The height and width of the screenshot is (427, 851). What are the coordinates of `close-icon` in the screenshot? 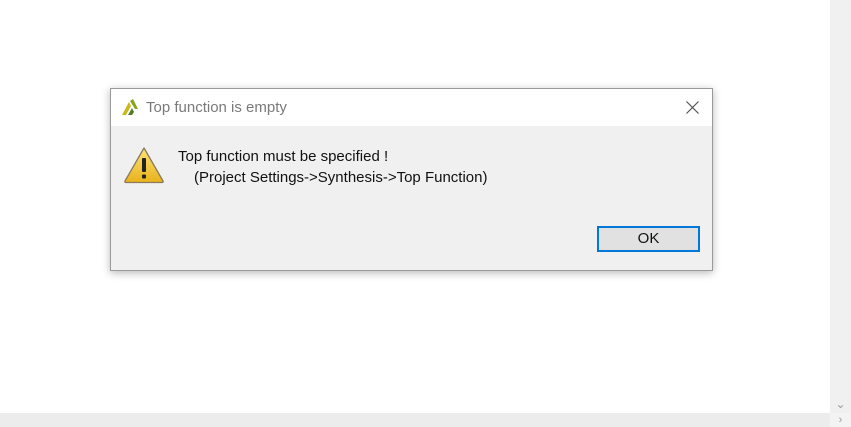 It's located at (692, 107).